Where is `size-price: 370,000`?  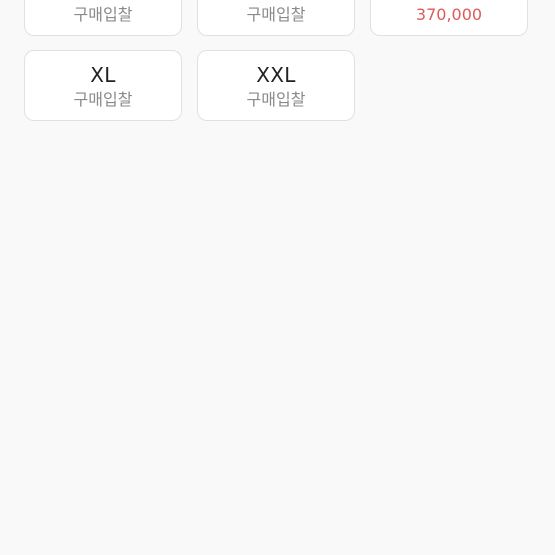 size-price: 370,000 is located at coordinates (449, 14).